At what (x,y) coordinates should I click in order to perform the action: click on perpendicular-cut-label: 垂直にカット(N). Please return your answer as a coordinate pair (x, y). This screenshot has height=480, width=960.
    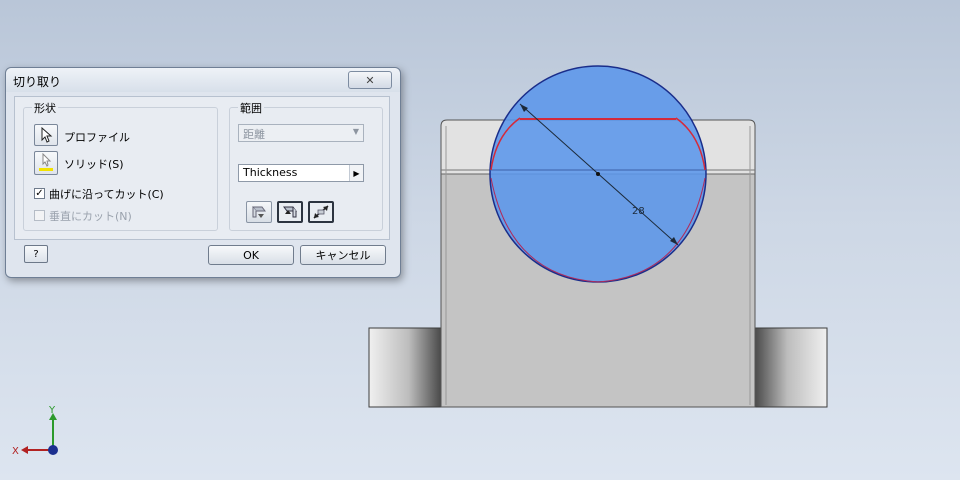
    Looking at the image, I should click on (90, 216).